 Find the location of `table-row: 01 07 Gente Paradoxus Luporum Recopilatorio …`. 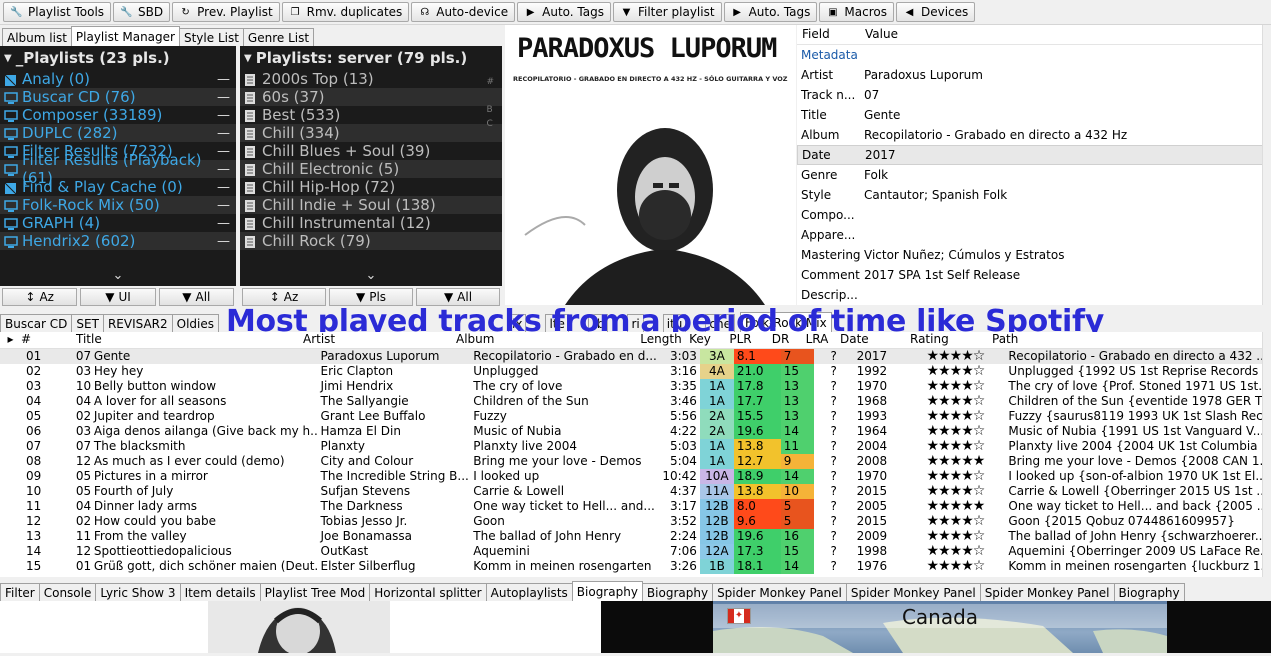

table-row: 01 07 Gente Paradoxus Luporum Recopilatorio … is located at coordinates (631, 356).